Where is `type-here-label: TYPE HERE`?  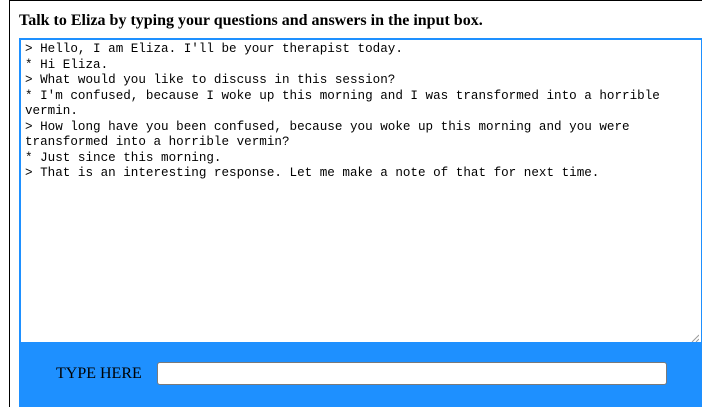
type-here-label: TYPE HERE is located at coordinates (99, 373).